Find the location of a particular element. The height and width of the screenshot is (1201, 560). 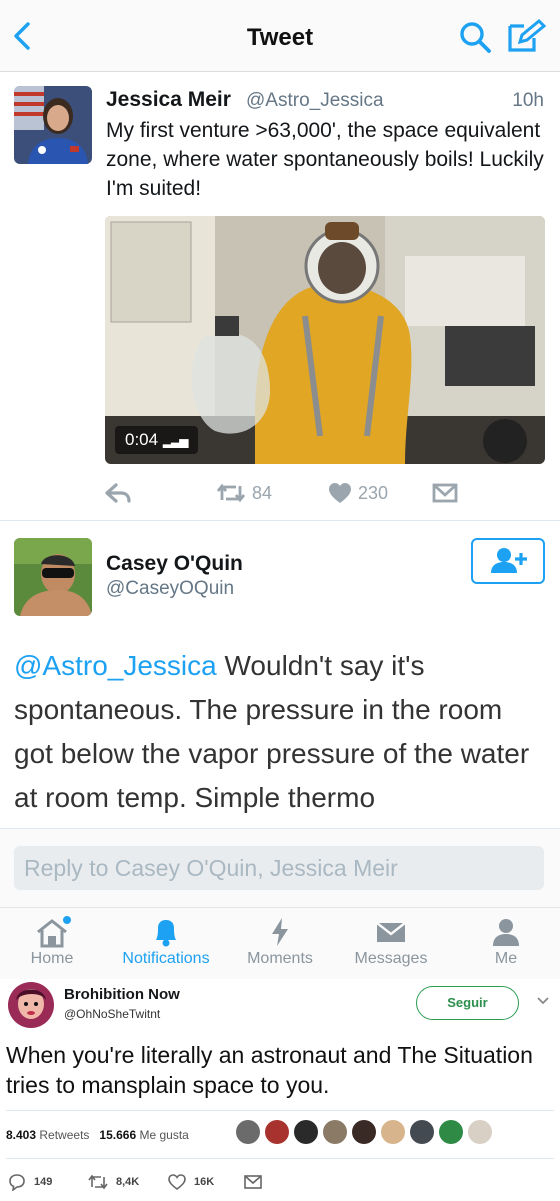

tab-label: Notifications is located at coordinates (166, 958).